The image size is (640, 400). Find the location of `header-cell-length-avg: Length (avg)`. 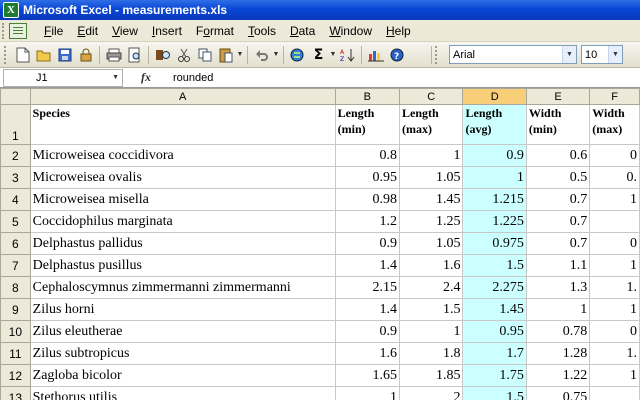

header-cell-length-avg: Length (avg) is located at coordinates (494, 124).